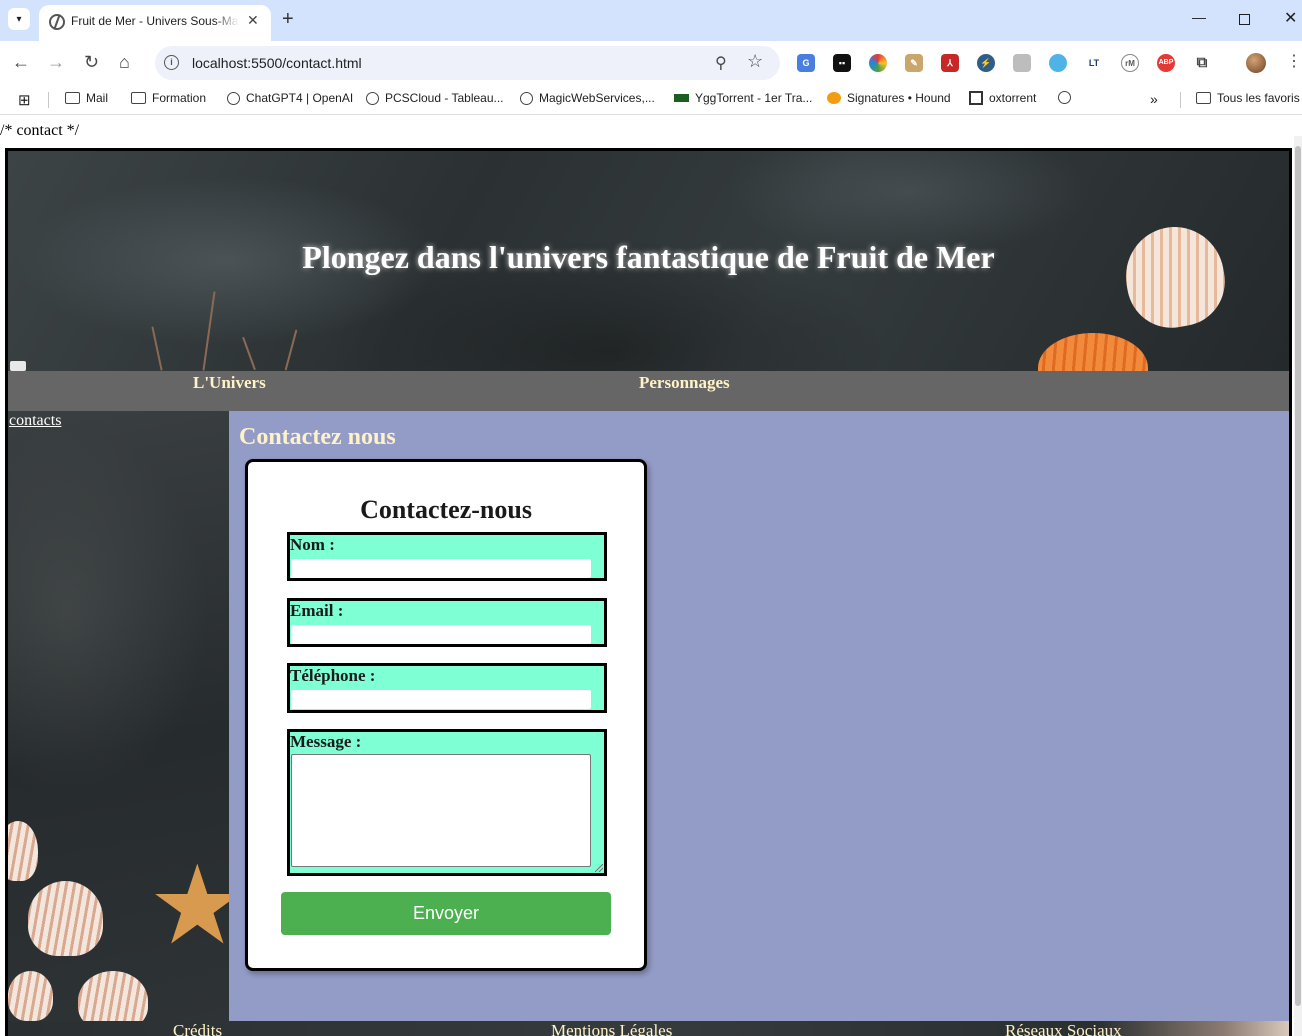 The height and width of the screenshot is (1036, 1302). I want to click on all-bookmarks-button: Tous les favoris, so click(1248, 98).